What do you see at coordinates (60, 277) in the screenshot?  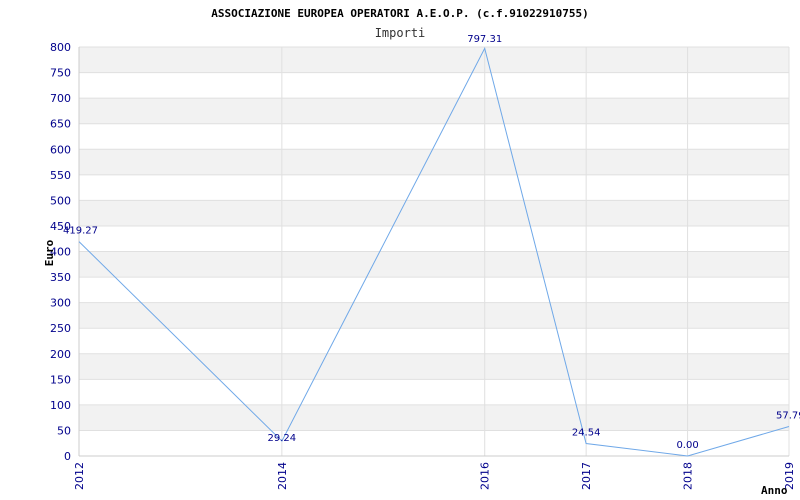 I see `y-tick-label: 350` at bounding box center [60, 277].